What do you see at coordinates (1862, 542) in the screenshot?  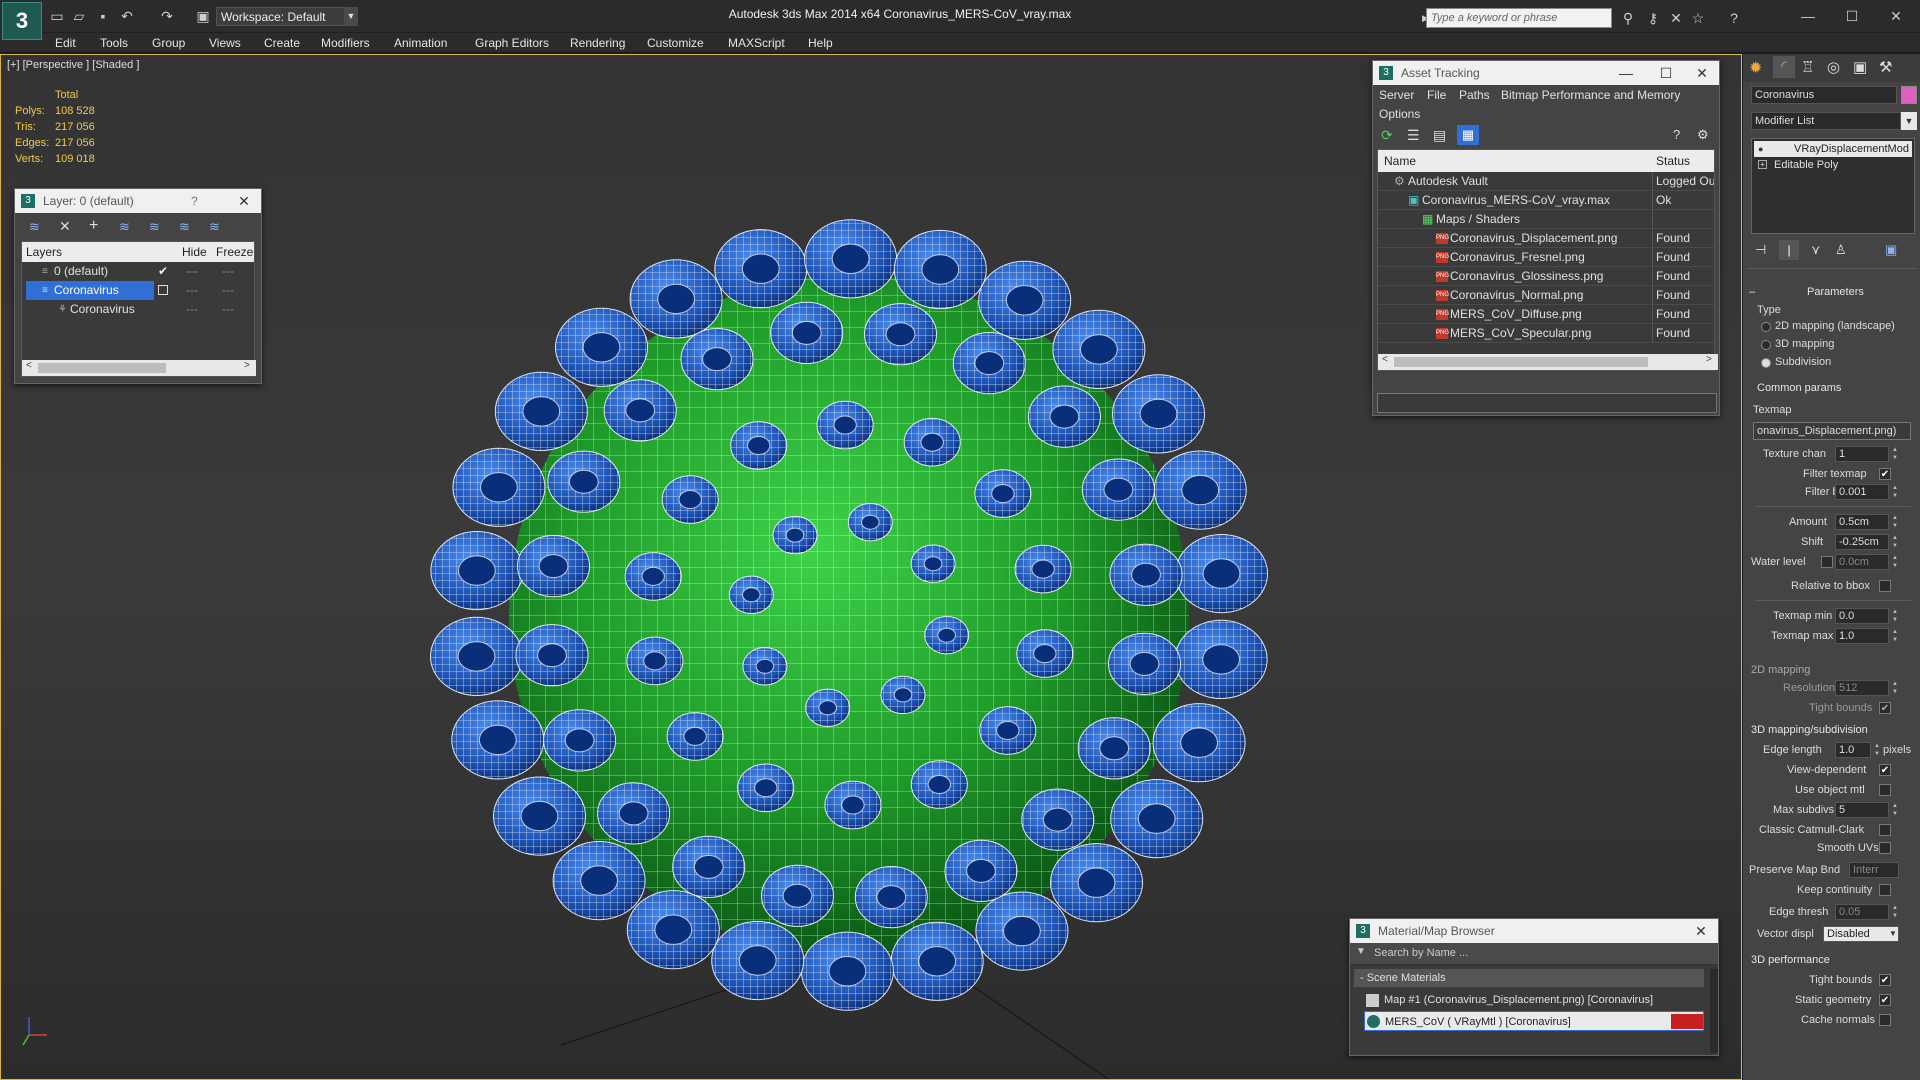 I see `shift-input: -0.25cm` at bounding box center [1862, 542].